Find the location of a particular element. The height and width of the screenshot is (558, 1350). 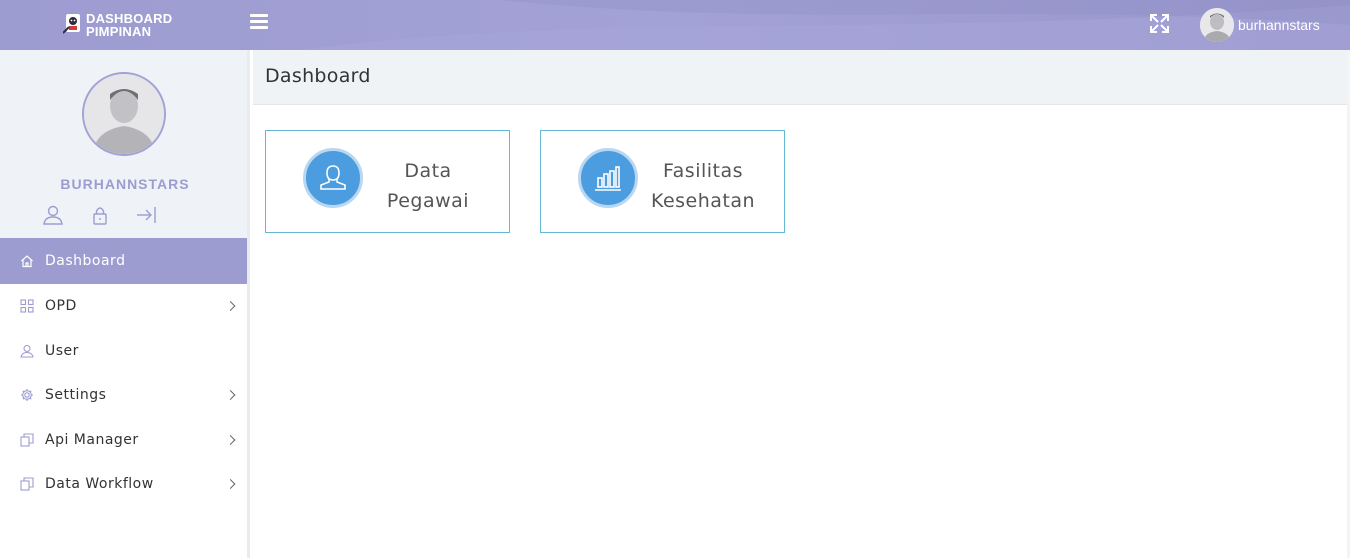

profile-logout-icon is located at coordinates (147, 215).